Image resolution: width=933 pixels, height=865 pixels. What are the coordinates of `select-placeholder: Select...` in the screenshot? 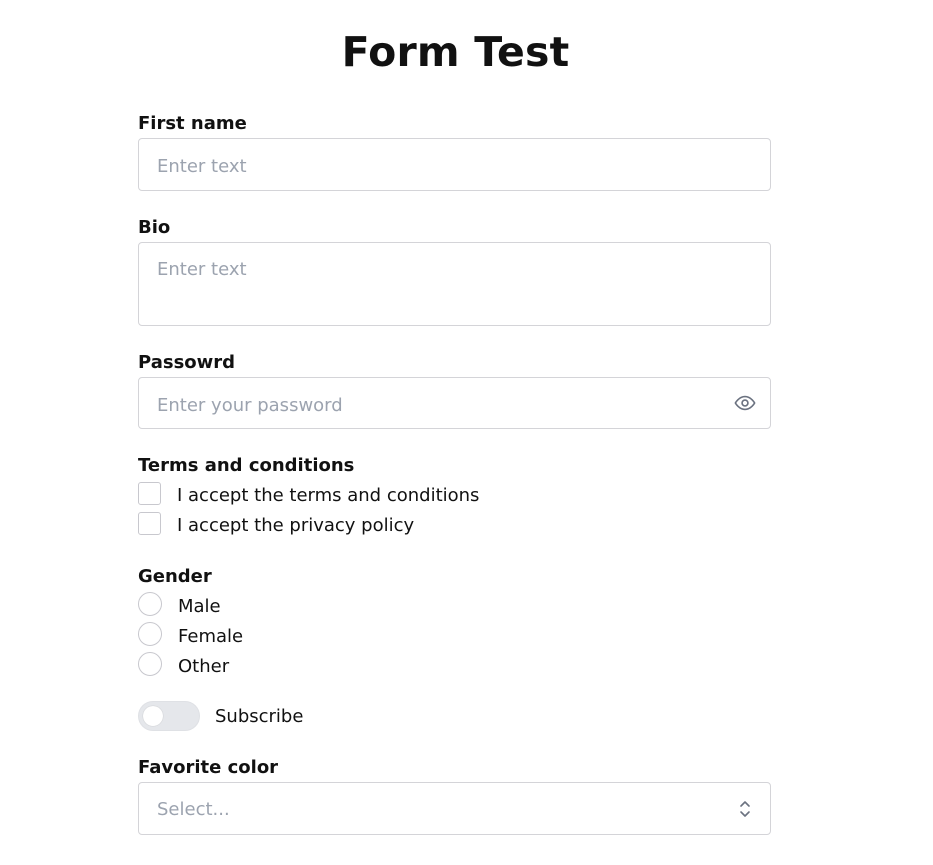 It's located at (193, 809).